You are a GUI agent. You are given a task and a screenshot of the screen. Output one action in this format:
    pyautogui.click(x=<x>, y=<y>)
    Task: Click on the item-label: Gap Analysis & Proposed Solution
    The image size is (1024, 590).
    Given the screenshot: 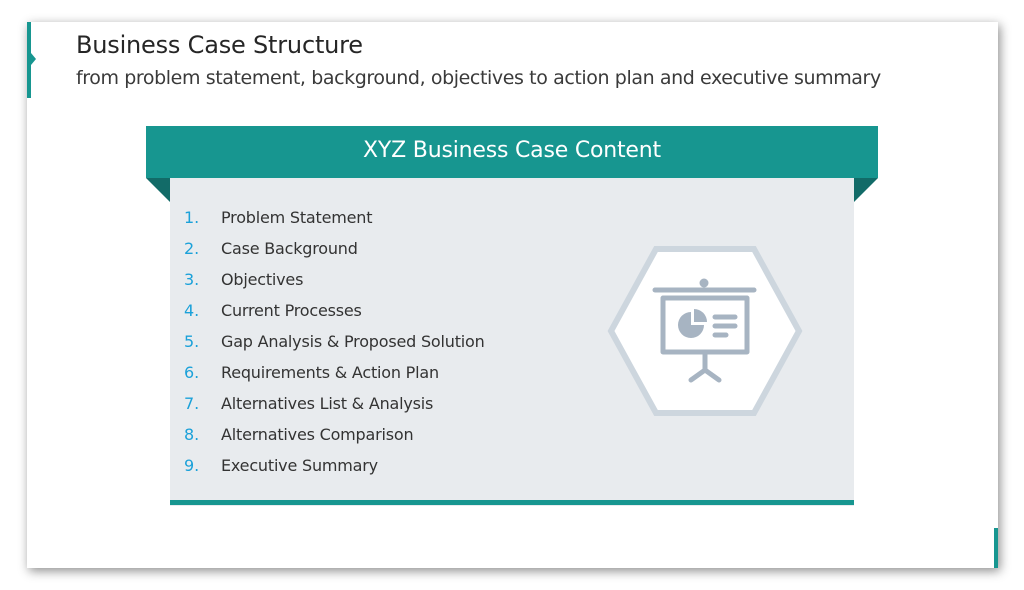 What is the action you would take?
    pyautogui.click(x=353, y=341)
    